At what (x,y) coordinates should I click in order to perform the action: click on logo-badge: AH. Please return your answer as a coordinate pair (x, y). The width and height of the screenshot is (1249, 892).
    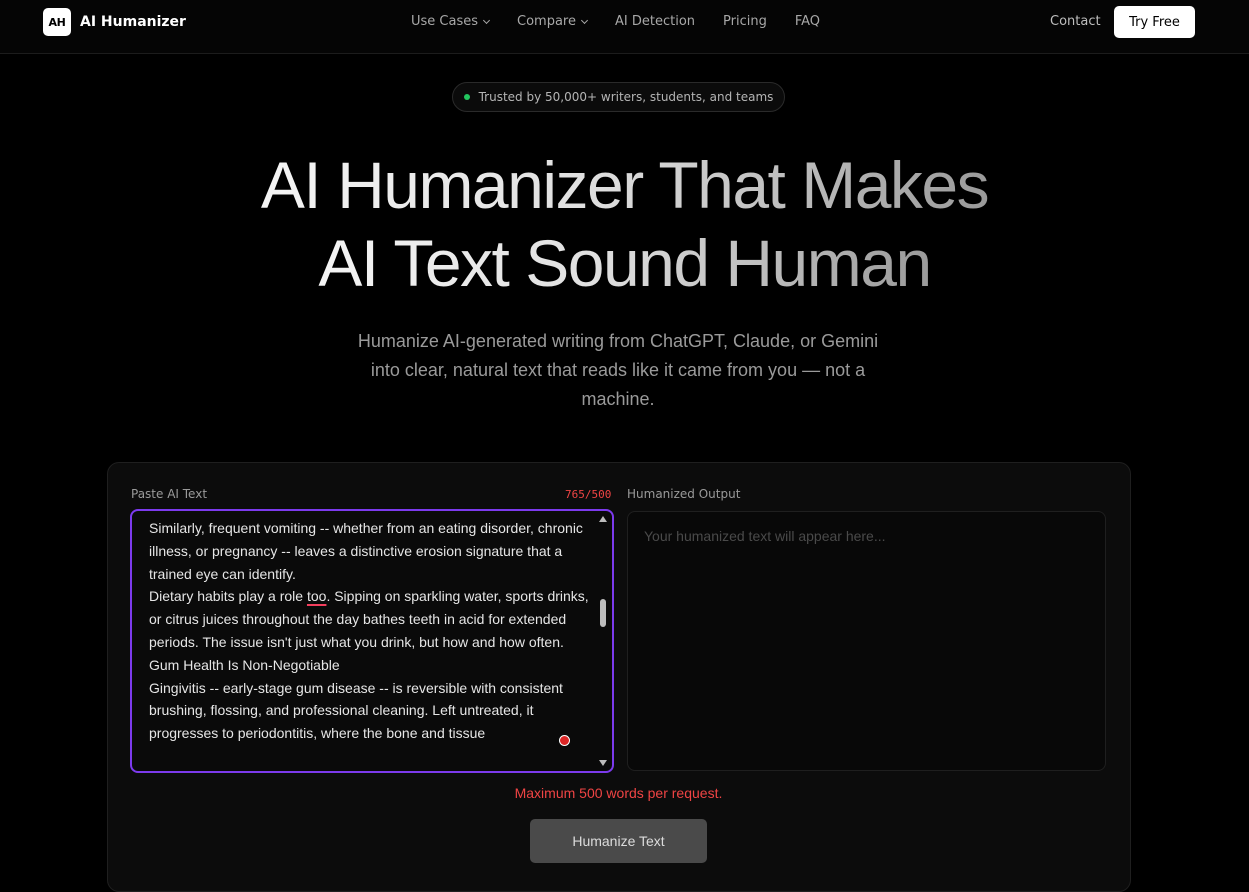
    Looking at the image, I should click on (57, 22).